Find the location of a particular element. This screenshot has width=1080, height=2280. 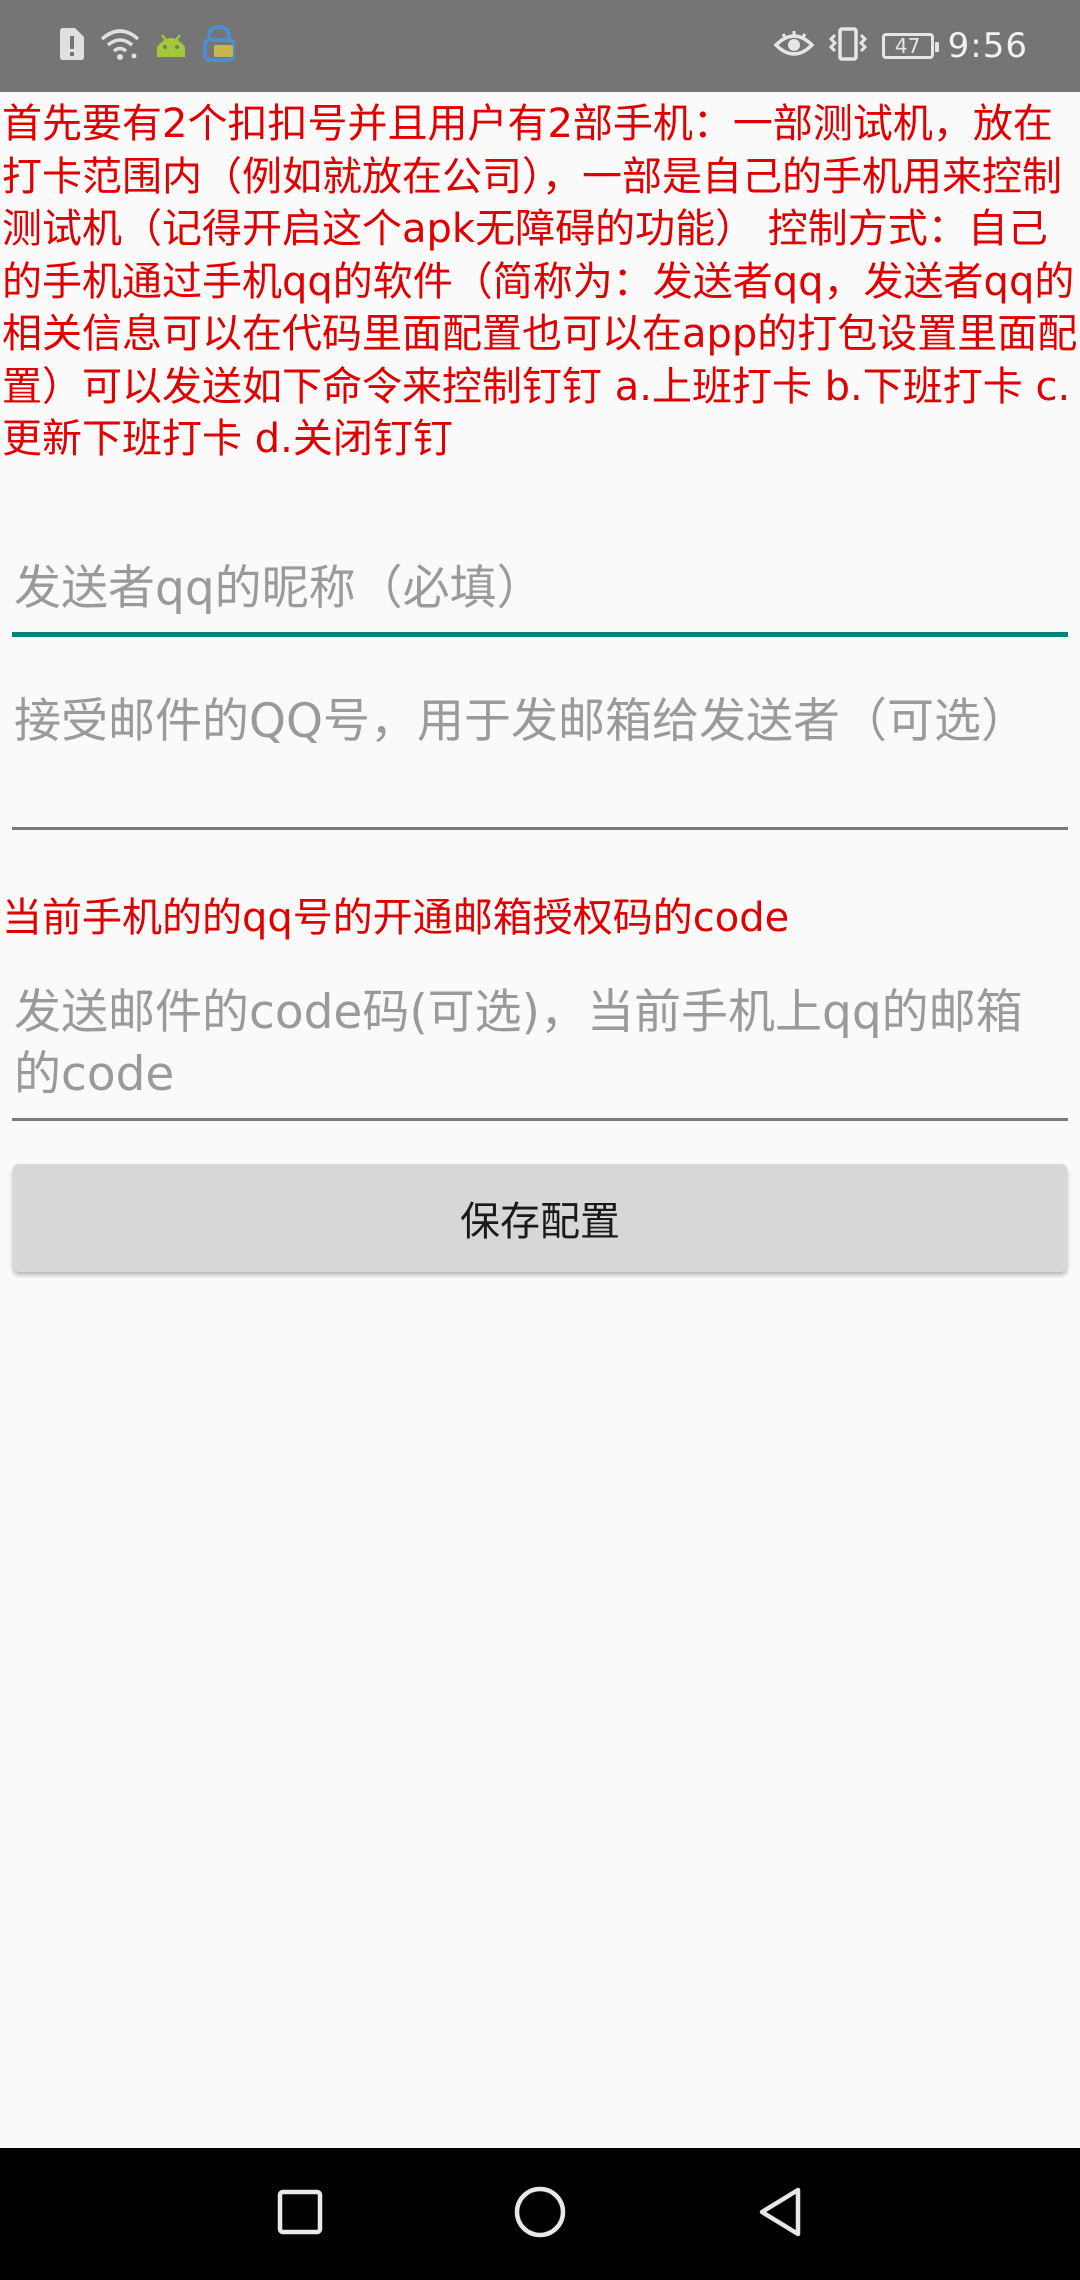

status-left-icons is located at coordinates (147, 46).